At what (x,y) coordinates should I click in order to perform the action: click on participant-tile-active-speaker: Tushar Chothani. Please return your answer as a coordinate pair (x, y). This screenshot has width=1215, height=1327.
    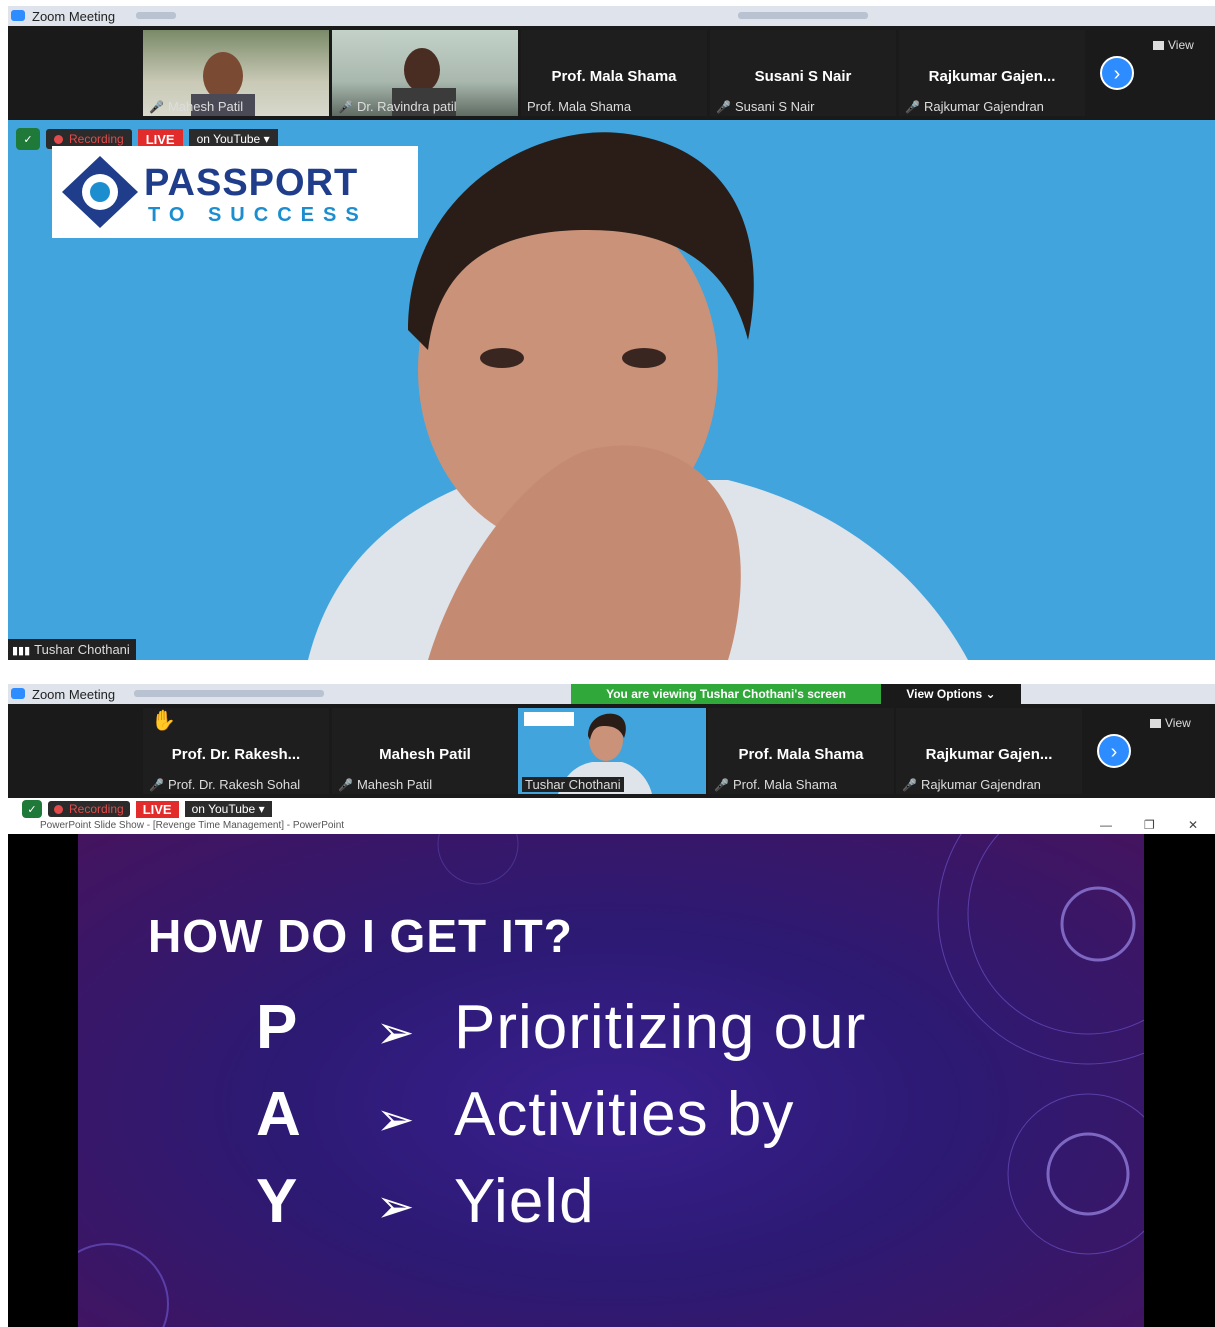
    Looking at the image, I should click on (612, 751).